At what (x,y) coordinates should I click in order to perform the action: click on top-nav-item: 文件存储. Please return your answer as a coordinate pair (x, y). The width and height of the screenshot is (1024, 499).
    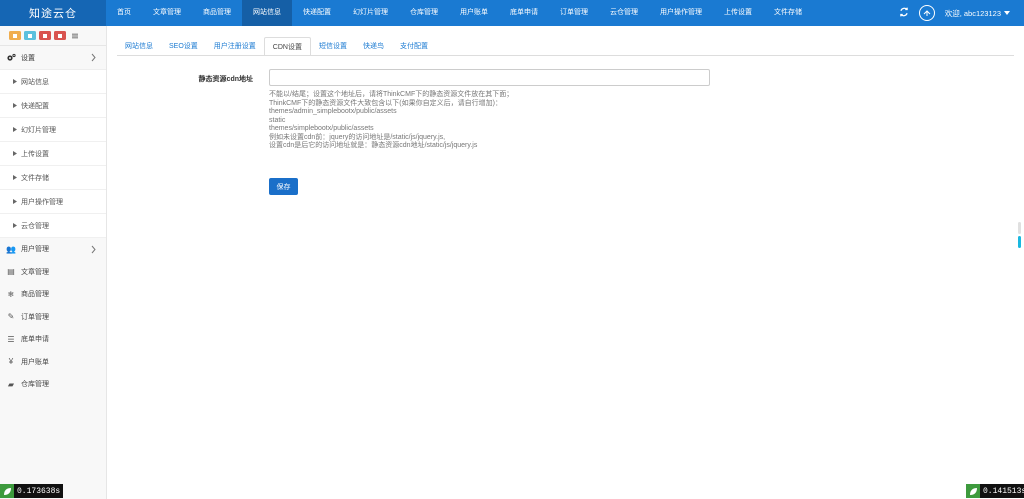
    Looking at the image, I should click on (788, 13).